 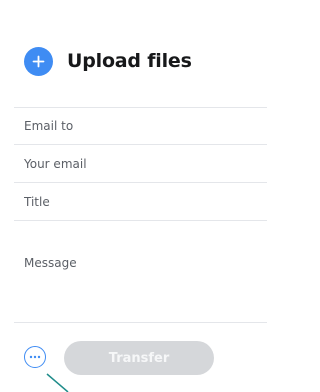 I want to click on more-options-button, so click(x=35, y=357).